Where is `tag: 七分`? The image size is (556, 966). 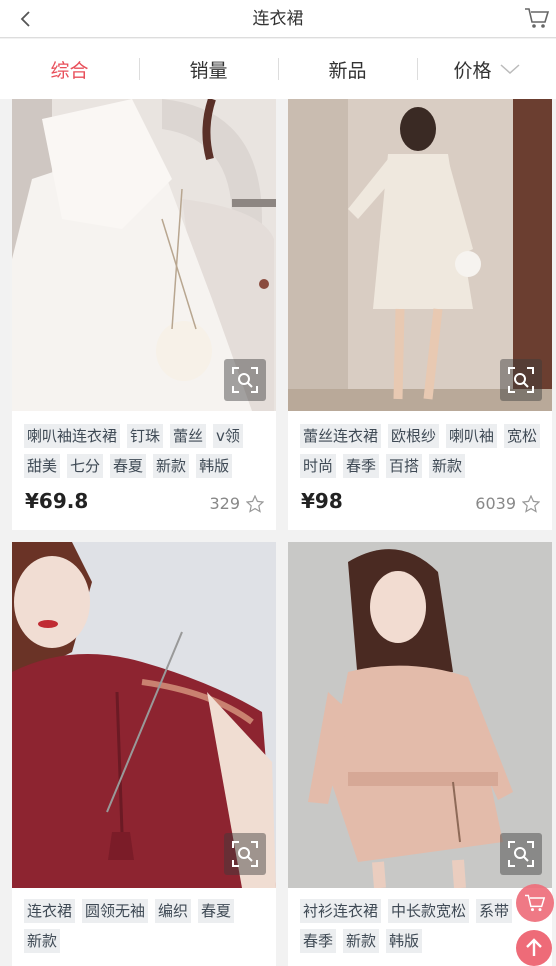
tag: 七分 is located at coordinates (85, 466).